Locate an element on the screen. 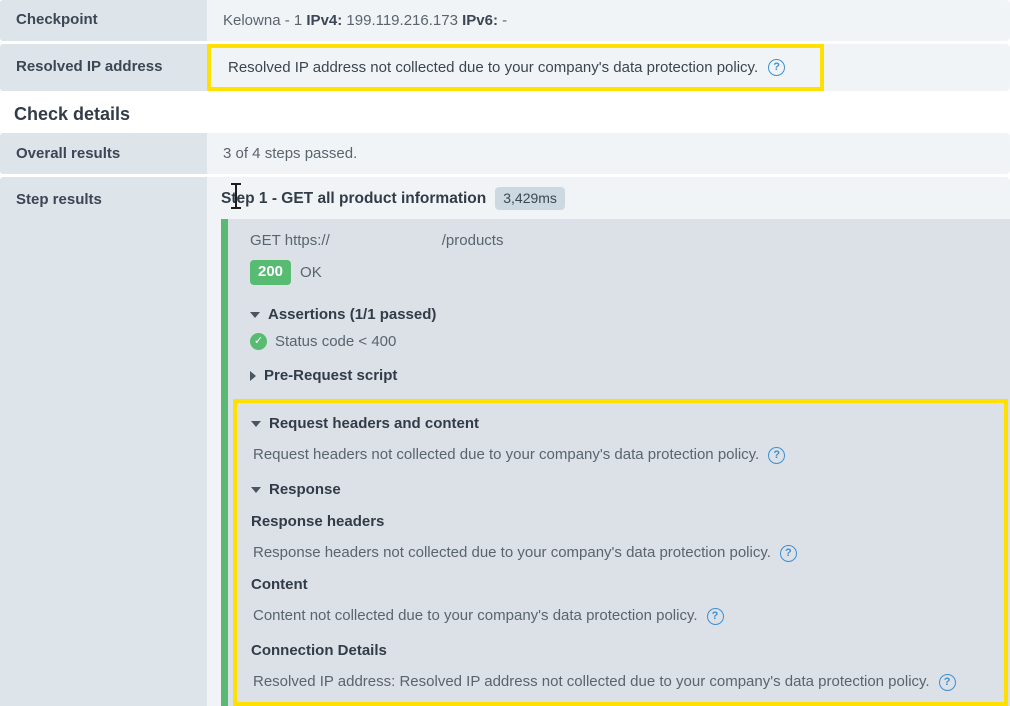 Image resolution: width=1010 pixels, height=706 pixels. response-toggle: Response is located at coordinates (627, 490).